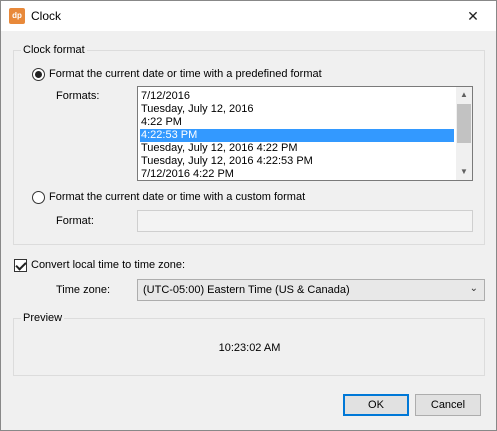 Image resolution: width=497 pixels, height=431 pixels. Describe the element at coordinates (297, 109) in the screenshot. I see `list-item: Tuesday, July 12, 2016` at that location.